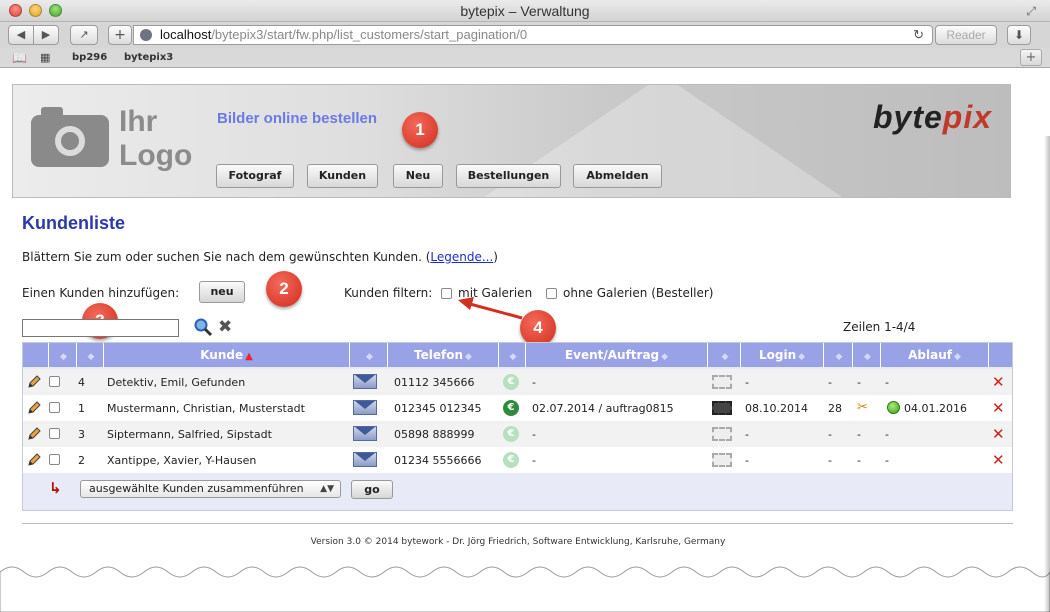 Image resolution: width=1050 pixels, height=612 pixels. What do you see at coordinates (1031, 11) in the screenshot?
I see `fullscreen-icon: ⤢` at bounding box center [1031, 11].